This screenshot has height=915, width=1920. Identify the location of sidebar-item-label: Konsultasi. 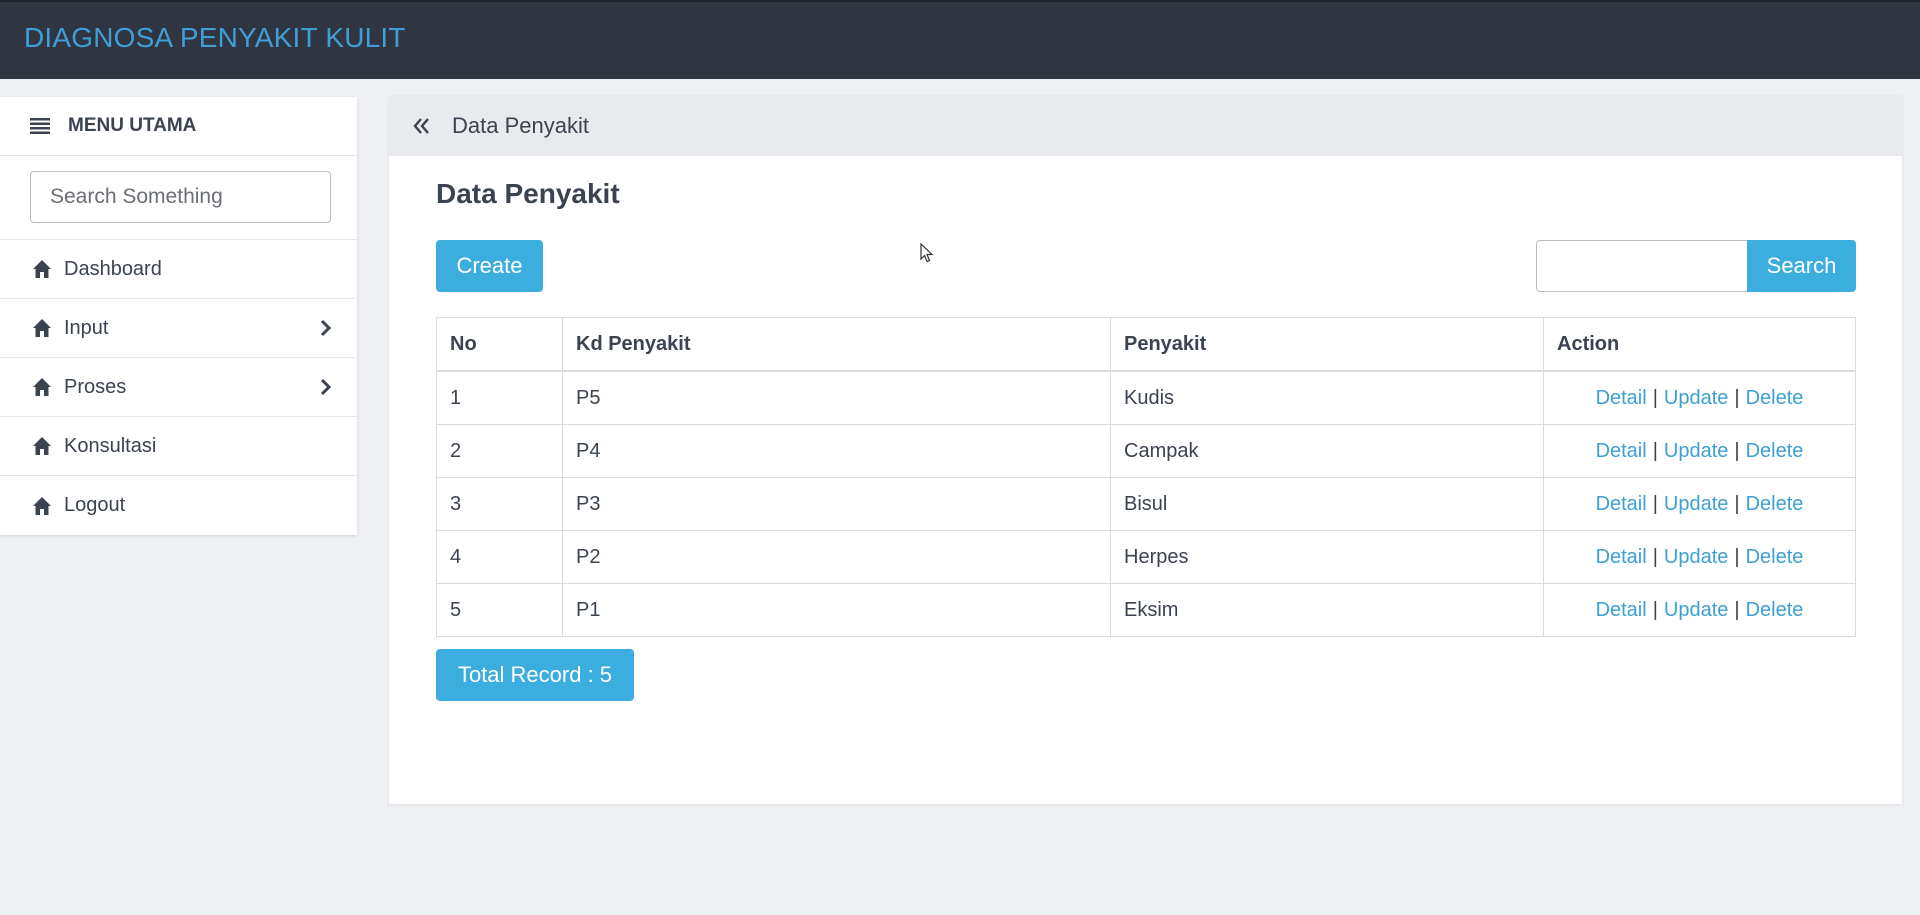
(110, 445).